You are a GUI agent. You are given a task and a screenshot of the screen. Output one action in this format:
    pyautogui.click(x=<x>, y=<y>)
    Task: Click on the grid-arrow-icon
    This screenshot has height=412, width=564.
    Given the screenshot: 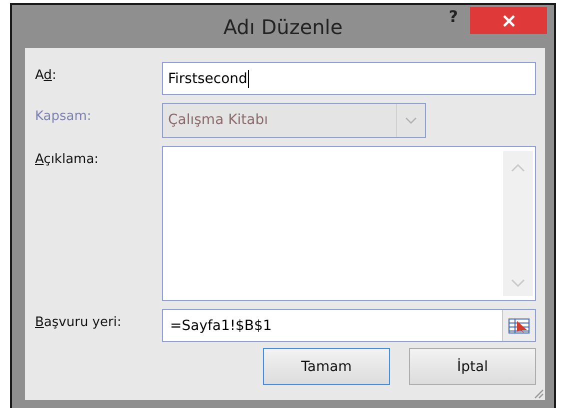 What is the action you would take?
    pyautogui.click(x=519, y=326)
    